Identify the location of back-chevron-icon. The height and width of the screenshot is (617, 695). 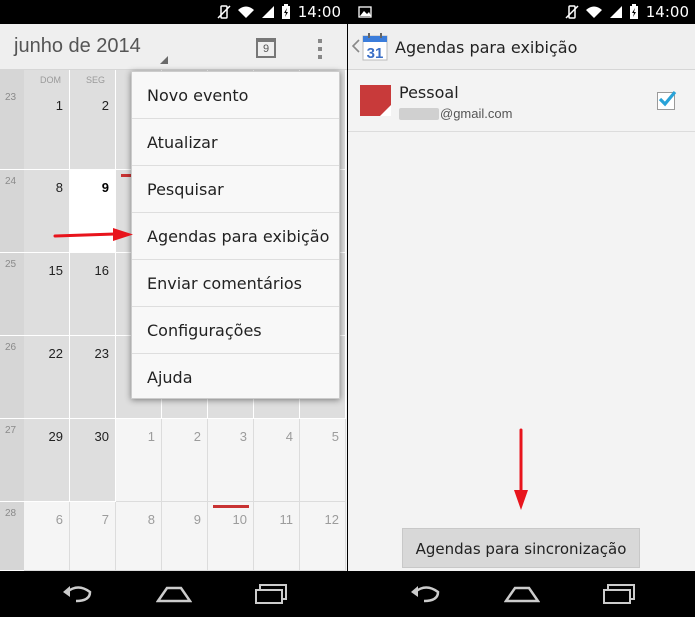
(356, 46).